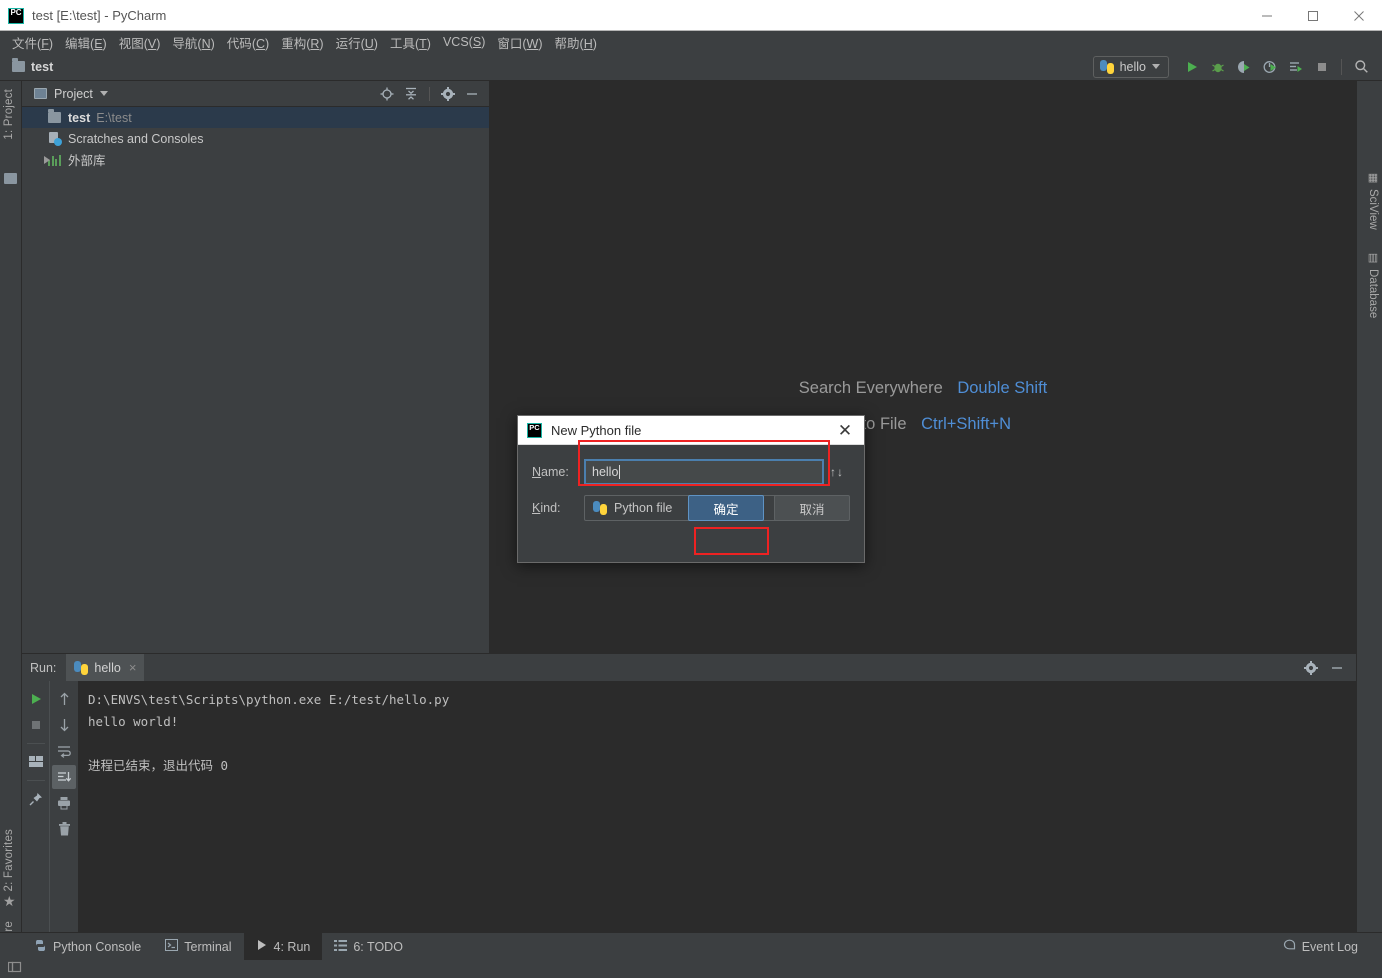 Image resolution: width=1382 pixels, height=978 pixels. Describe the element at coordinates (689, 667) in the screenshot. I see `run-window-header: Run: hello ×` at that location.